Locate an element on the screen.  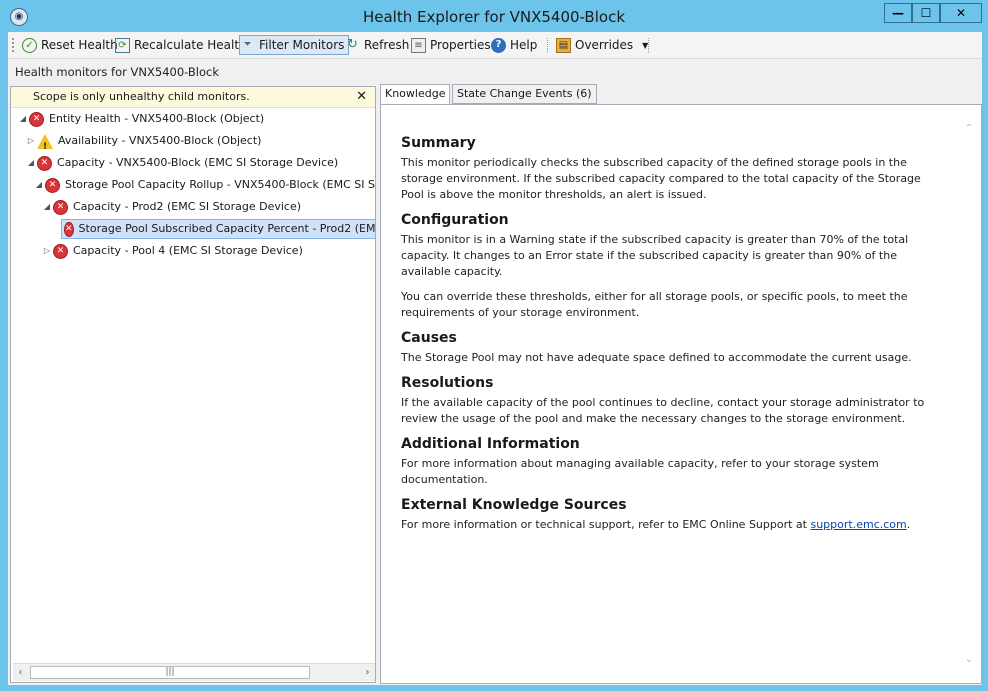
tree-node-label: Entity Health - VNX5400-Block (Object) is located at coordinates (157, 118).